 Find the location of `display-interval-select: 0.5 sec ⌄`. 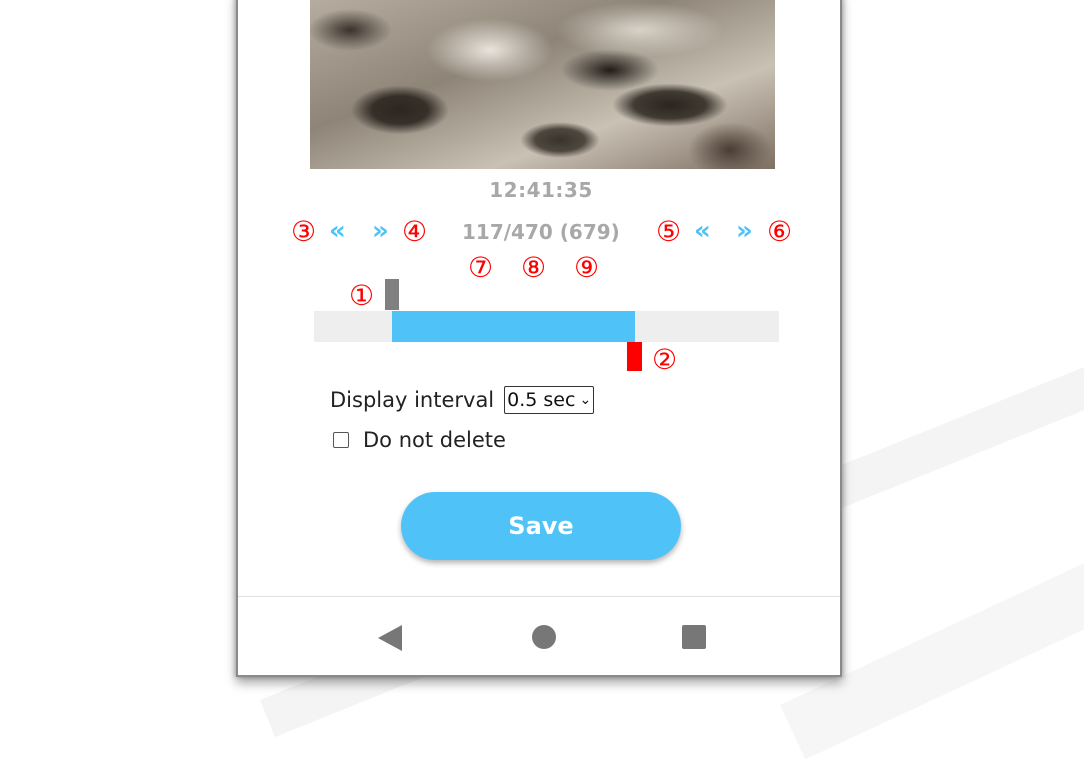

display-interval-select: 0.5 sec ⌄ is located at coordinates (549, 400).